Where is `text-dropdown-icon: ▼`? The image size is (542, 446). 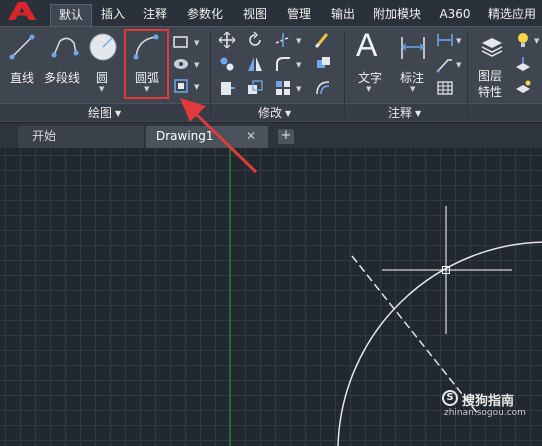
text-dropdown-icon: ▼ is located at coordinates (368, 89).